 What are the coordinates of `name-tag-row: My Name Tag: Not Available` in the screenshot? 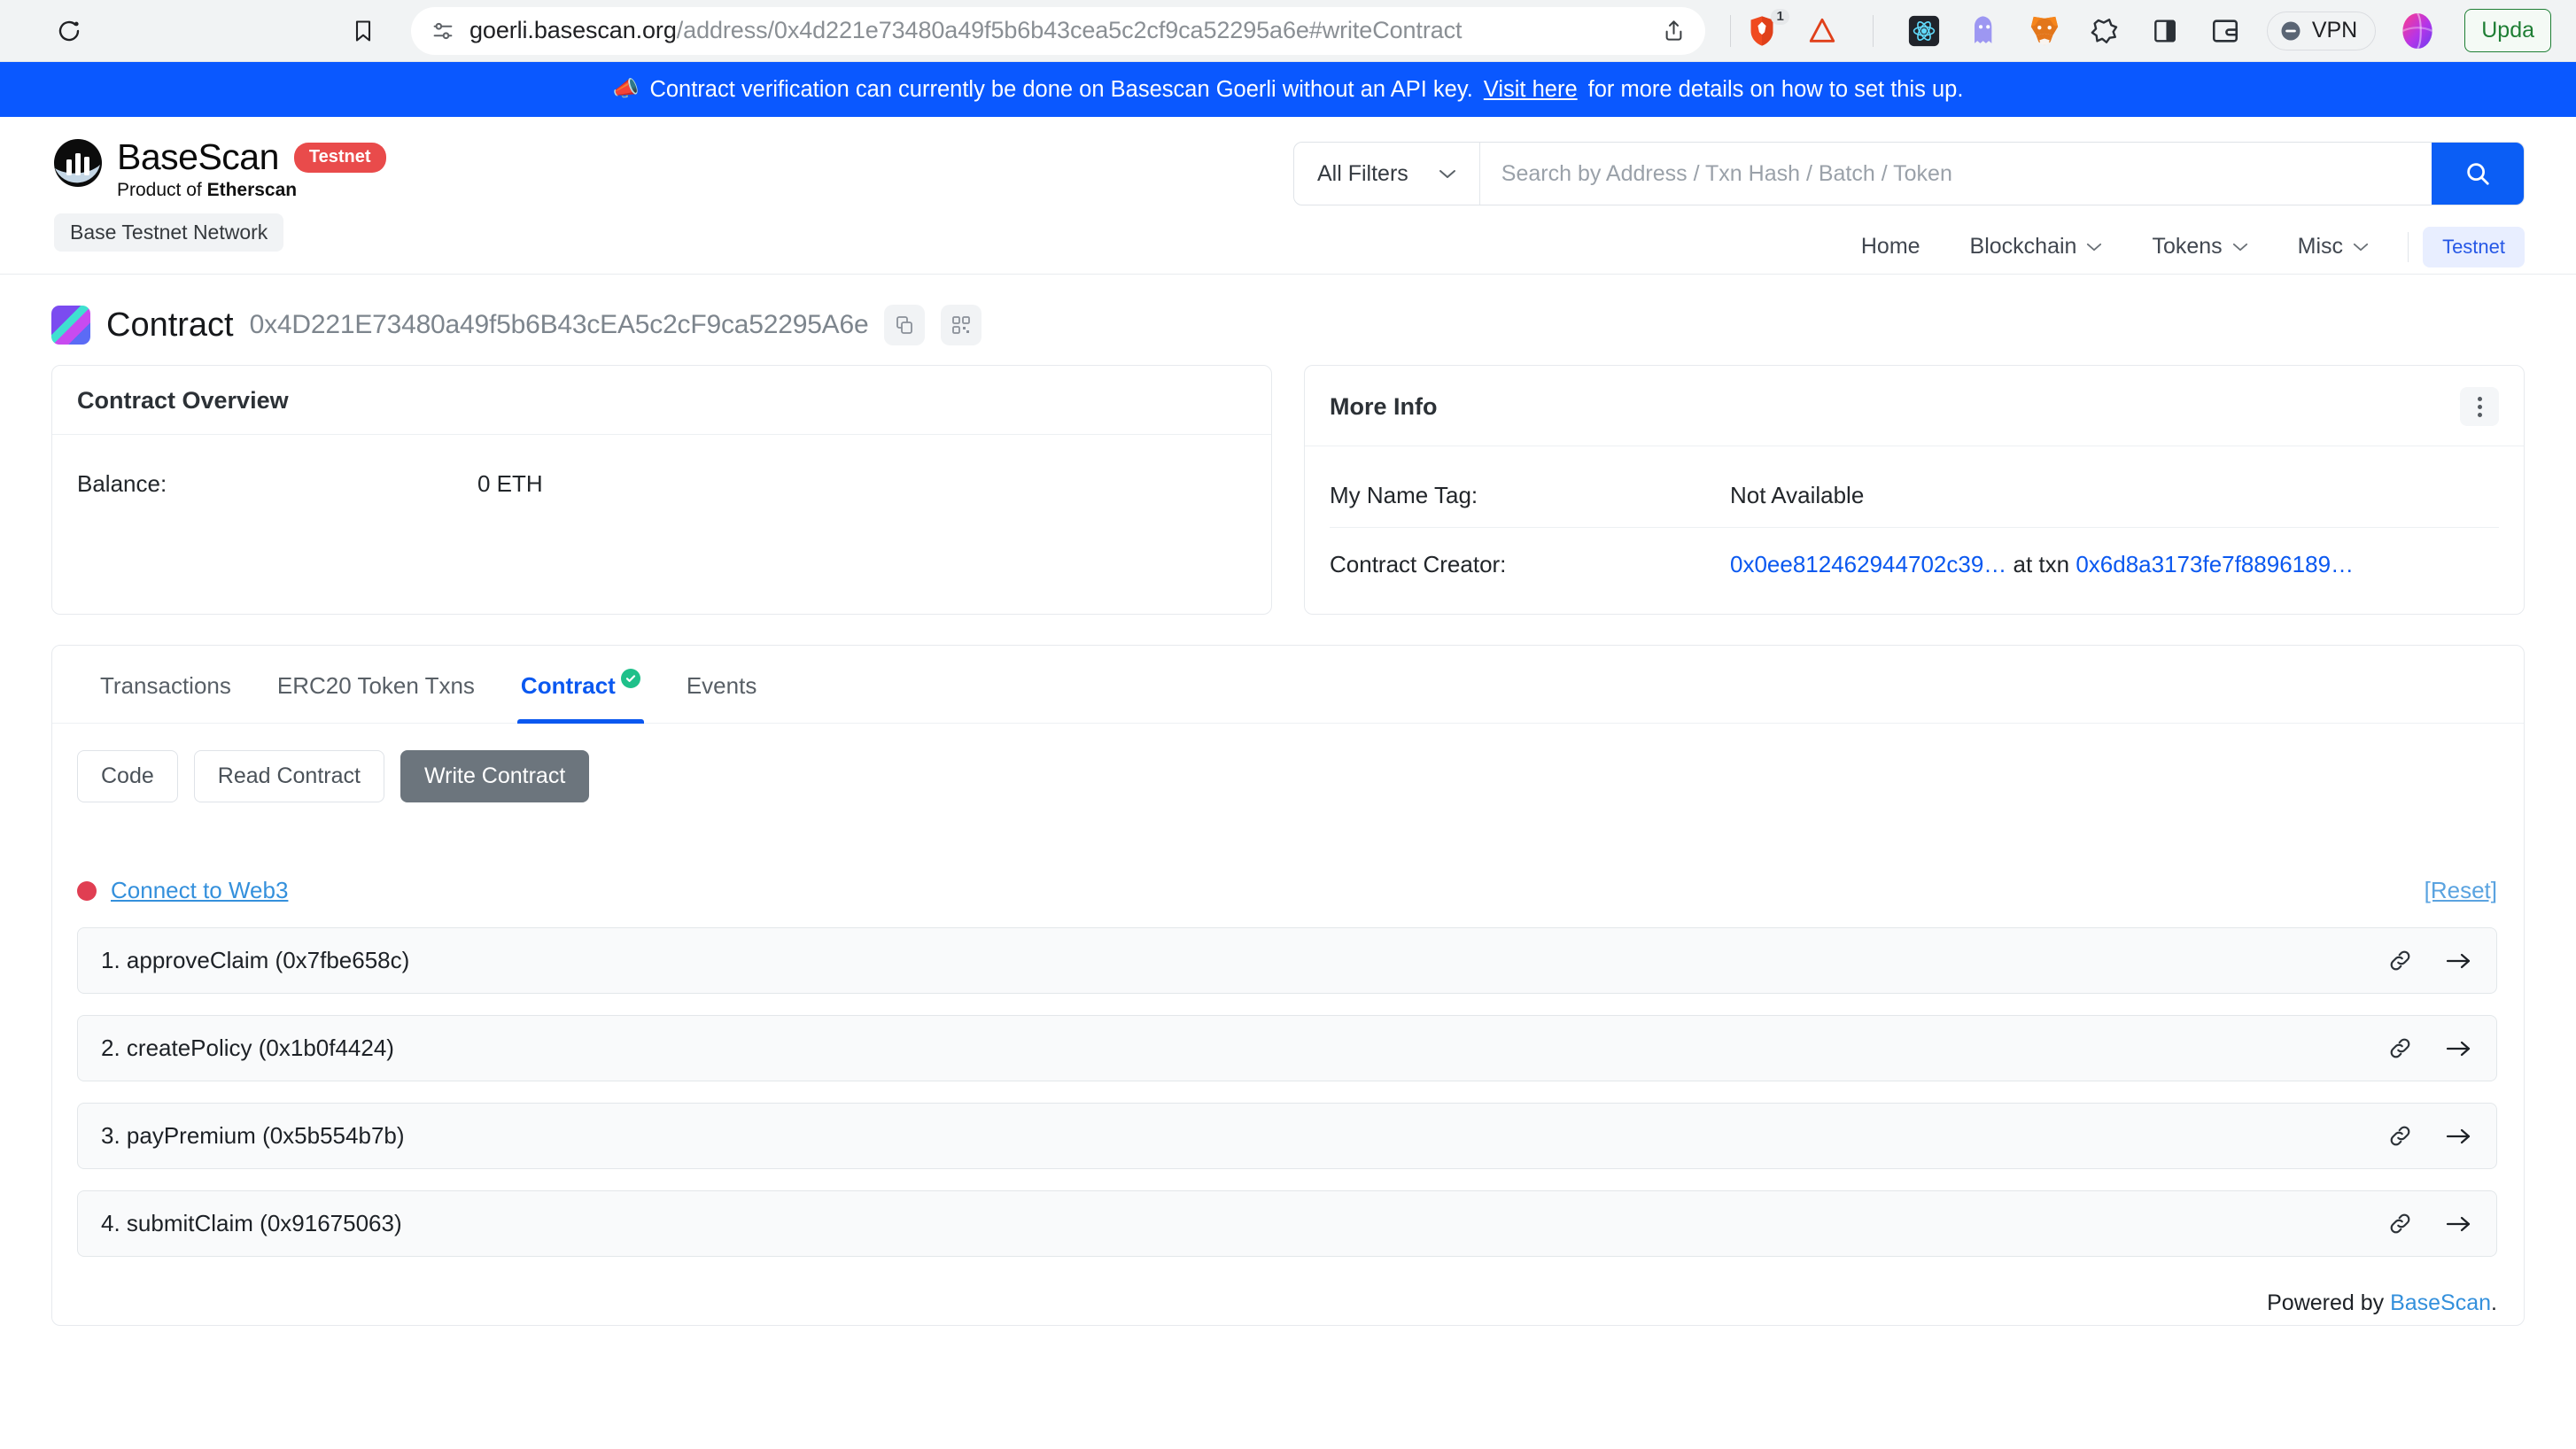 It's located at (1914, 496).